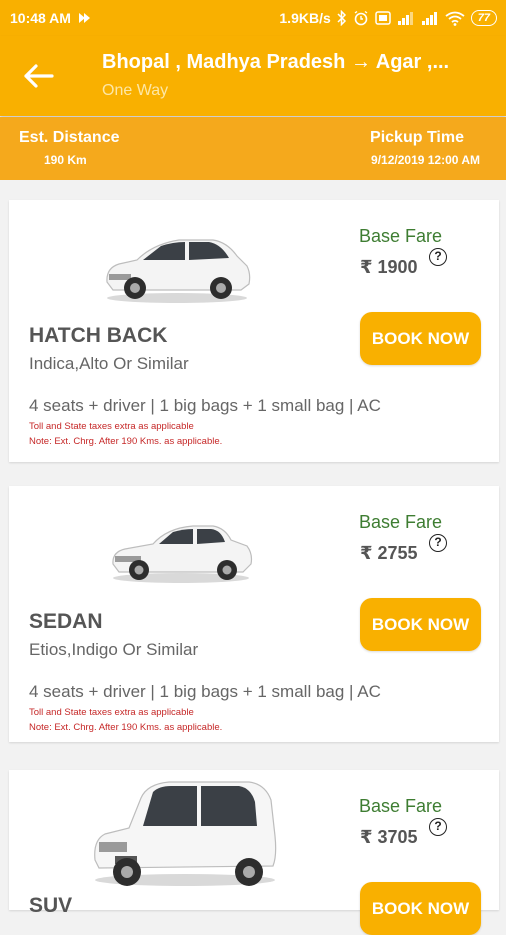  What do you see at coordinates (417, 137) in the screenshot?
I see `pickup-label: Pickup Time` at bounding box center [417, 137].